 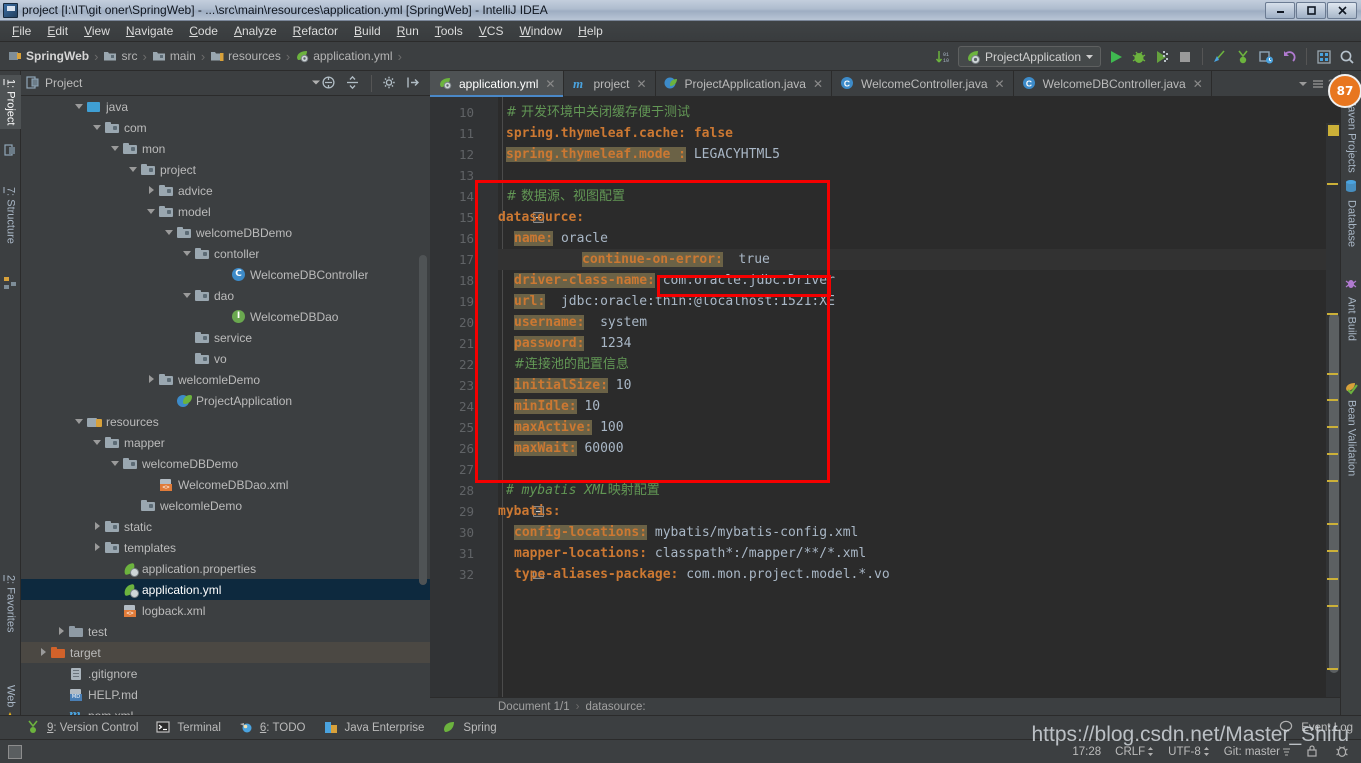 What do you see at coordinates (329, 83) in the screenshot?
I see `collapse-all-icon` at bounding box center [329, 83].